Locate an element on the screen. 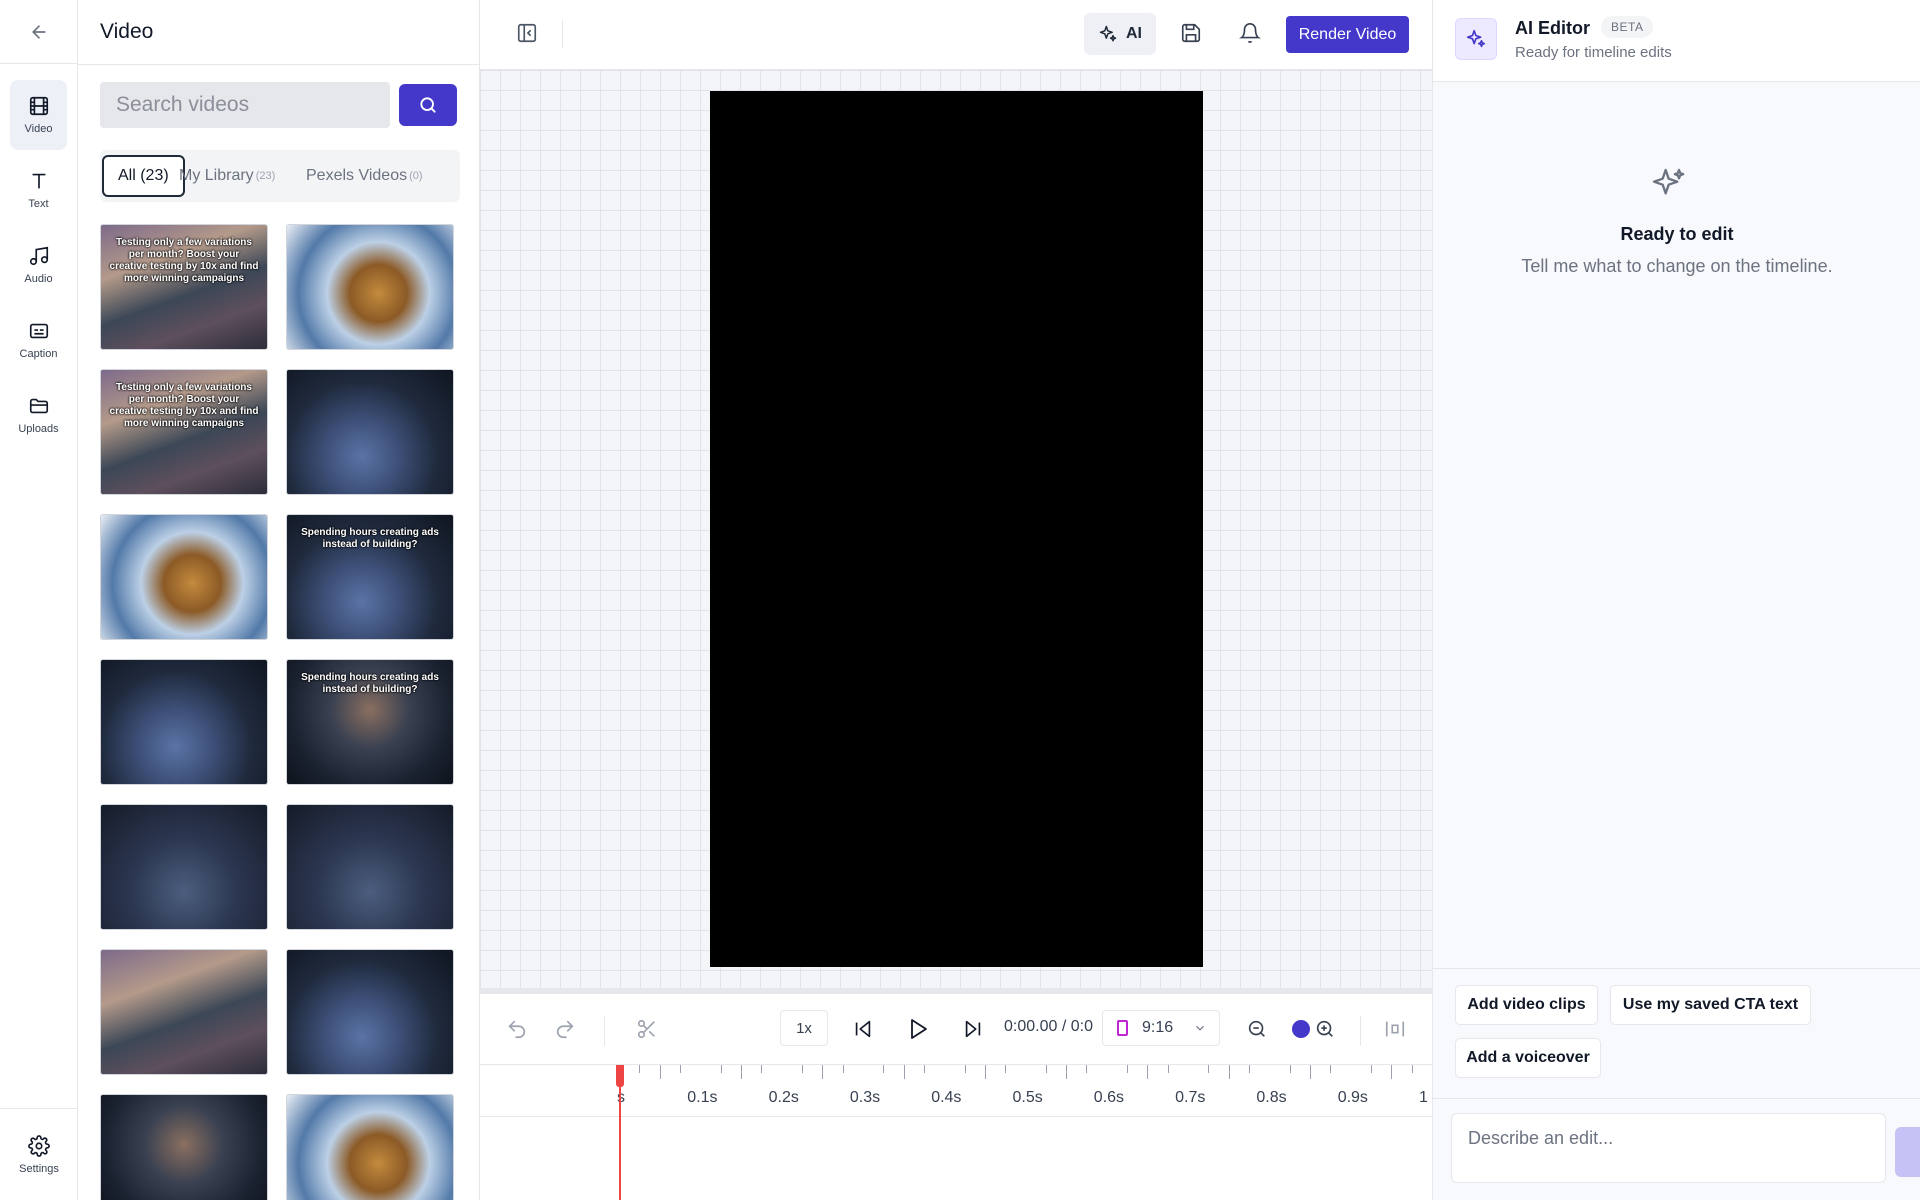  tab-pexels-count: (0) is located at coordinates (416, 176).